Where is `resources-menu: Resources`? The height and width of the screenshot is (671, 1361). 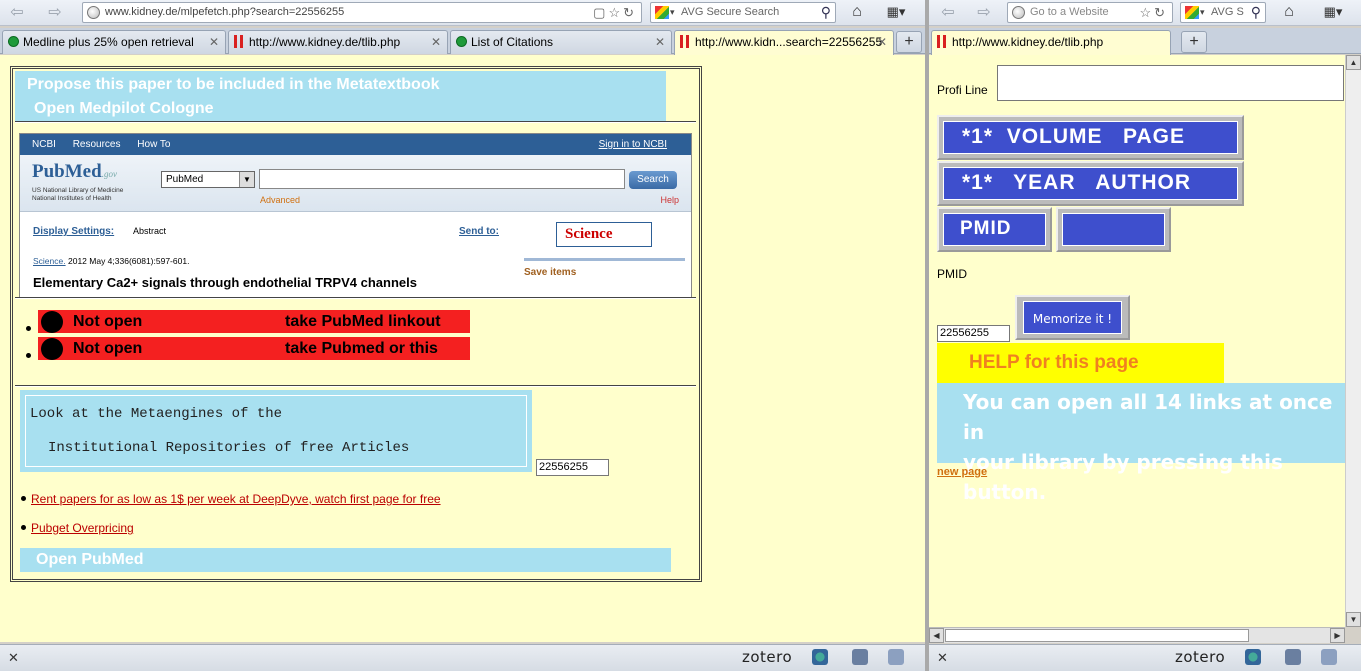
resources-menu: Resources is located at coordinates (97, 144).